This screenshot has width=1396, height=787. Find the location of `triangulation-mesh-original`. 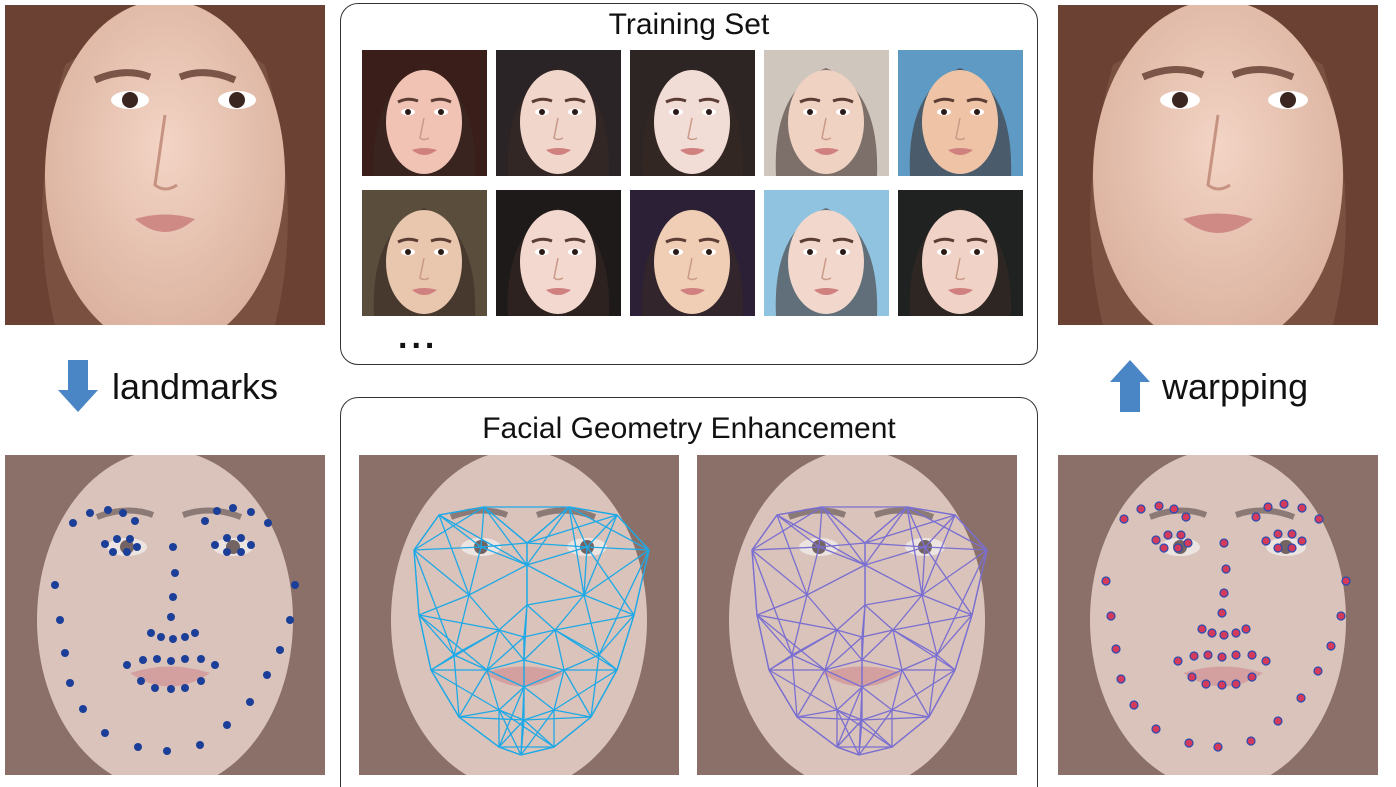

triangulation-mesh-original is located at coordinates (519, 615).